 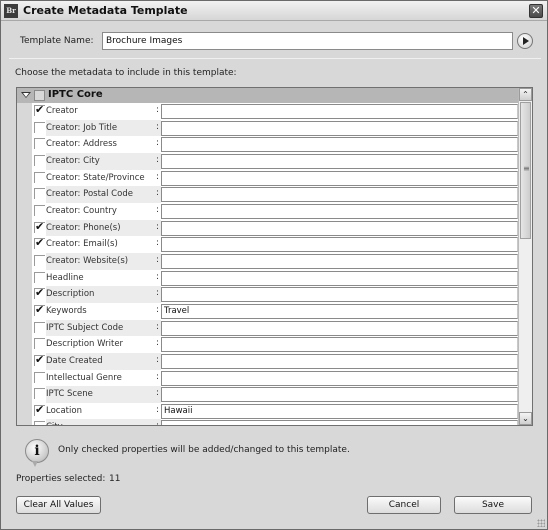 I want to click on close-button: ✕, so click(x=536, y=11).